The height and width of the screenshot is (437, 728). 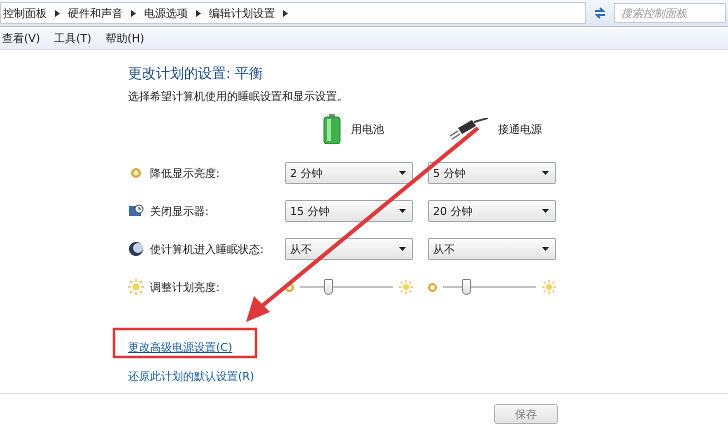 What do you see at coordinates (73, 38) in the screenshot?
I see `menu-item: 工具(T)` at bounding box center [73, 38].